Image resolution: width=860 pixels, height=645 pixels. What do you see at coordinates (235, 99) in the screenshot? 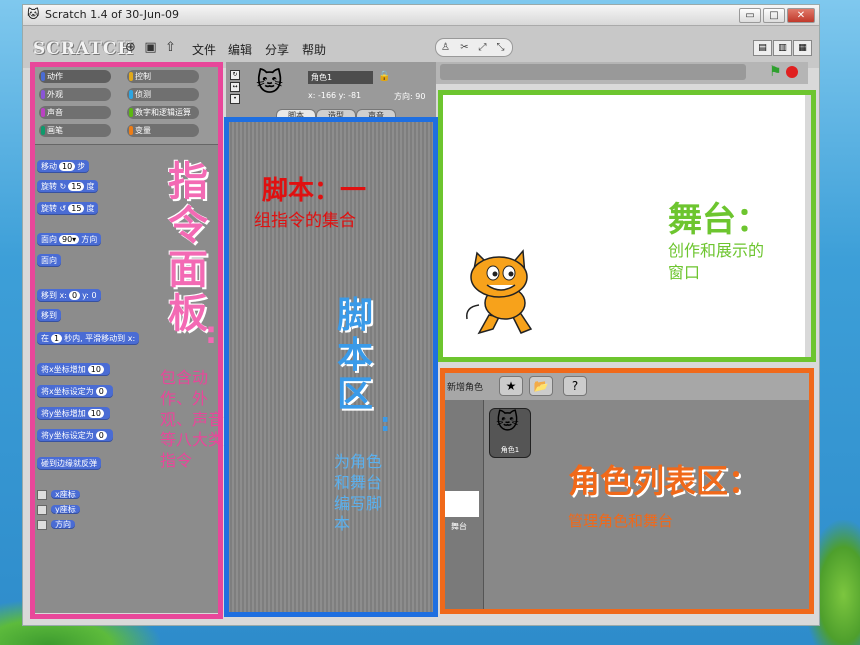
I see `no-rotate-icon: •` at bounding box center [235, 99].